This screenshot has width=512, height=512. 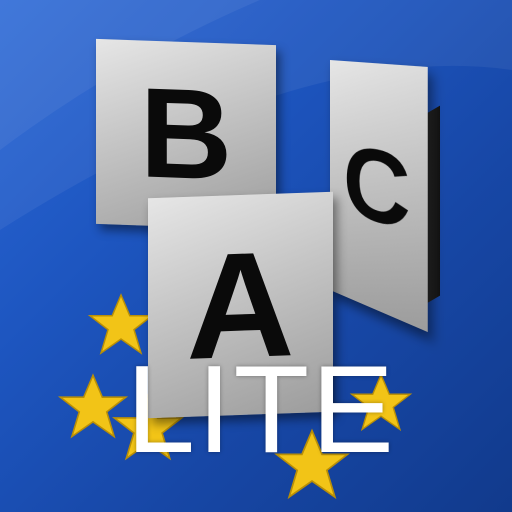 What do you see at coordinates (377, 189) in the screenshot?
I see `tile-letter-c: C` at bounding box center [377, 189].